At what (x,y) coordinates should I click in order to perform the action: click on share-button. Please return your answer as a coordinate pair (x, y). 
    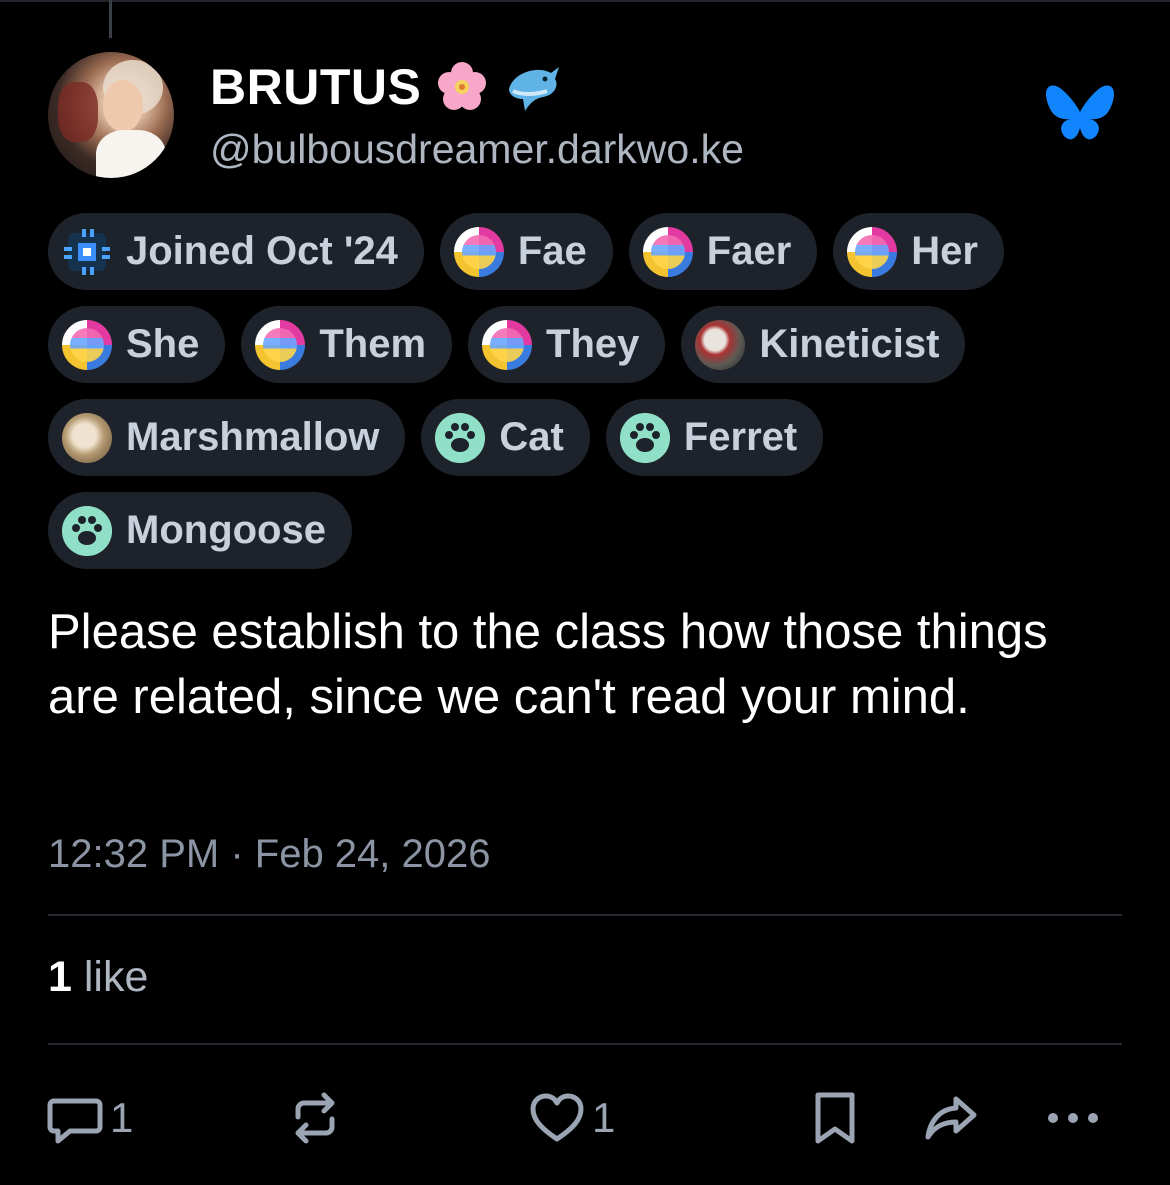
    Looking at the image, I should click on (951, 1118).